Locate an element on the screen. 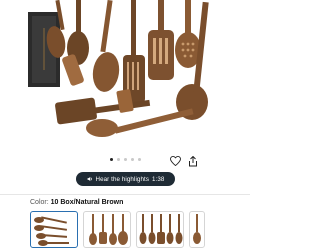 The height and width of the screenshot is (250, 320). image-carousel-dots is located at coordinates (125, 161).